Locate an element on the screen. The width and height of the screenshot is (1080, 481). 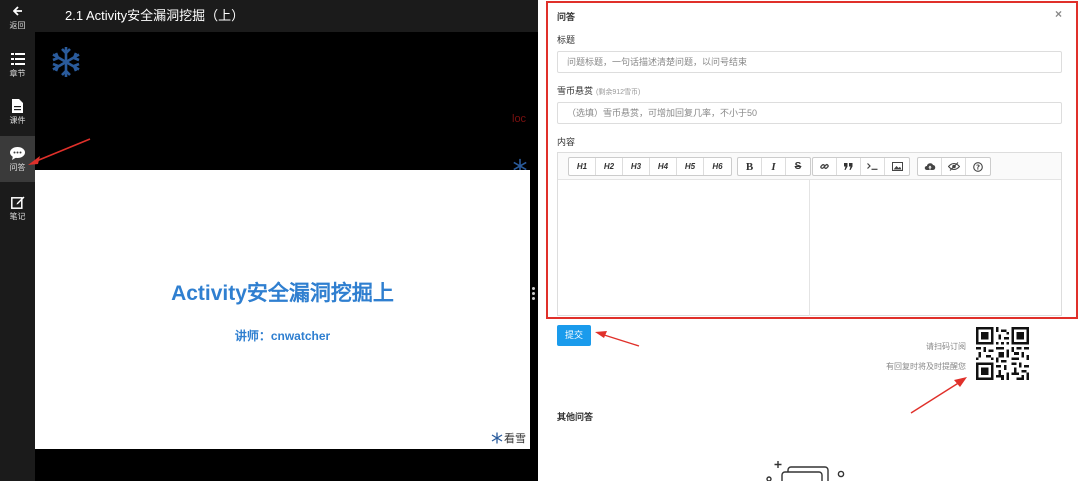
heading-group: H1 H2 H3 H4 H5 H6 is located at coordinates (650, 166).